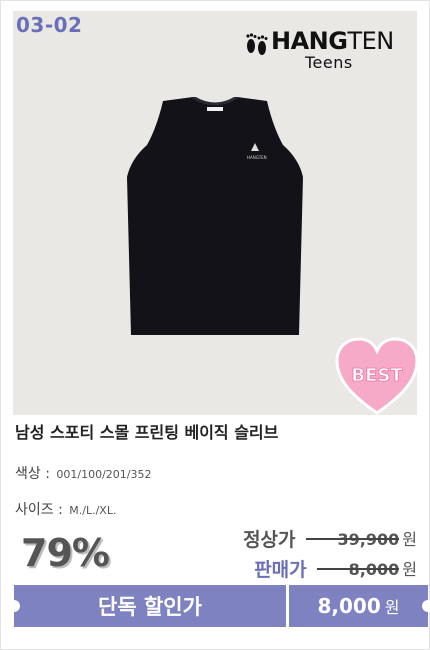 The image size is (430, 650). Describe the element at coordinates (65, 509) in the screenshot. I see `size-spec: 사이즈 : M./L./XL.` at that location.